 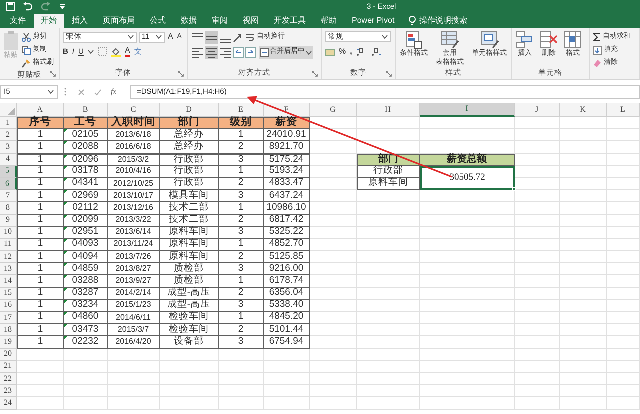 I want to click on table-cell-text: 质检部, so click(x=189, y=280).